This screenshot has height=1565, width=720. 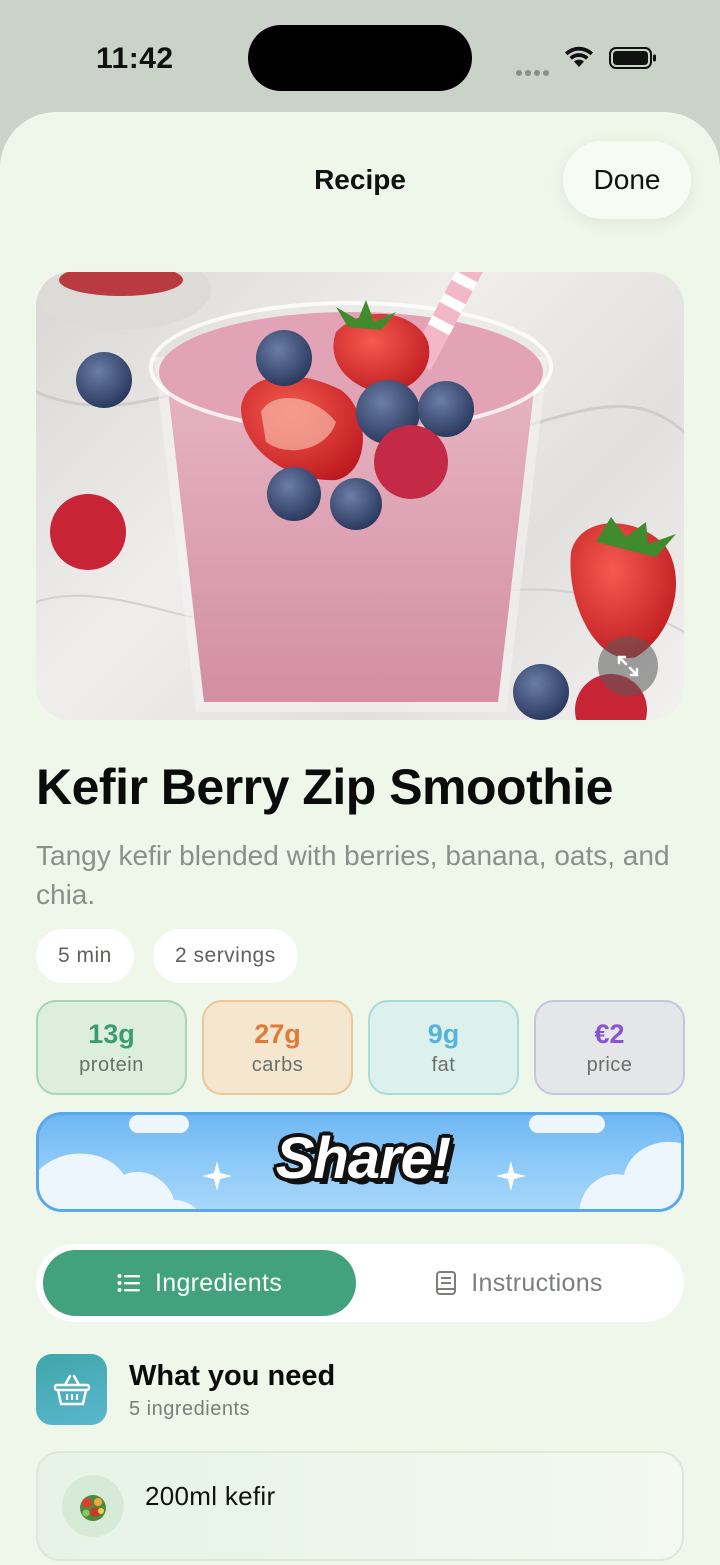 What do you see at coordinates (537, 1282) in the screenshot?
I see `tab-instructions-label: Instructions` at bounding box center [537, 1282].